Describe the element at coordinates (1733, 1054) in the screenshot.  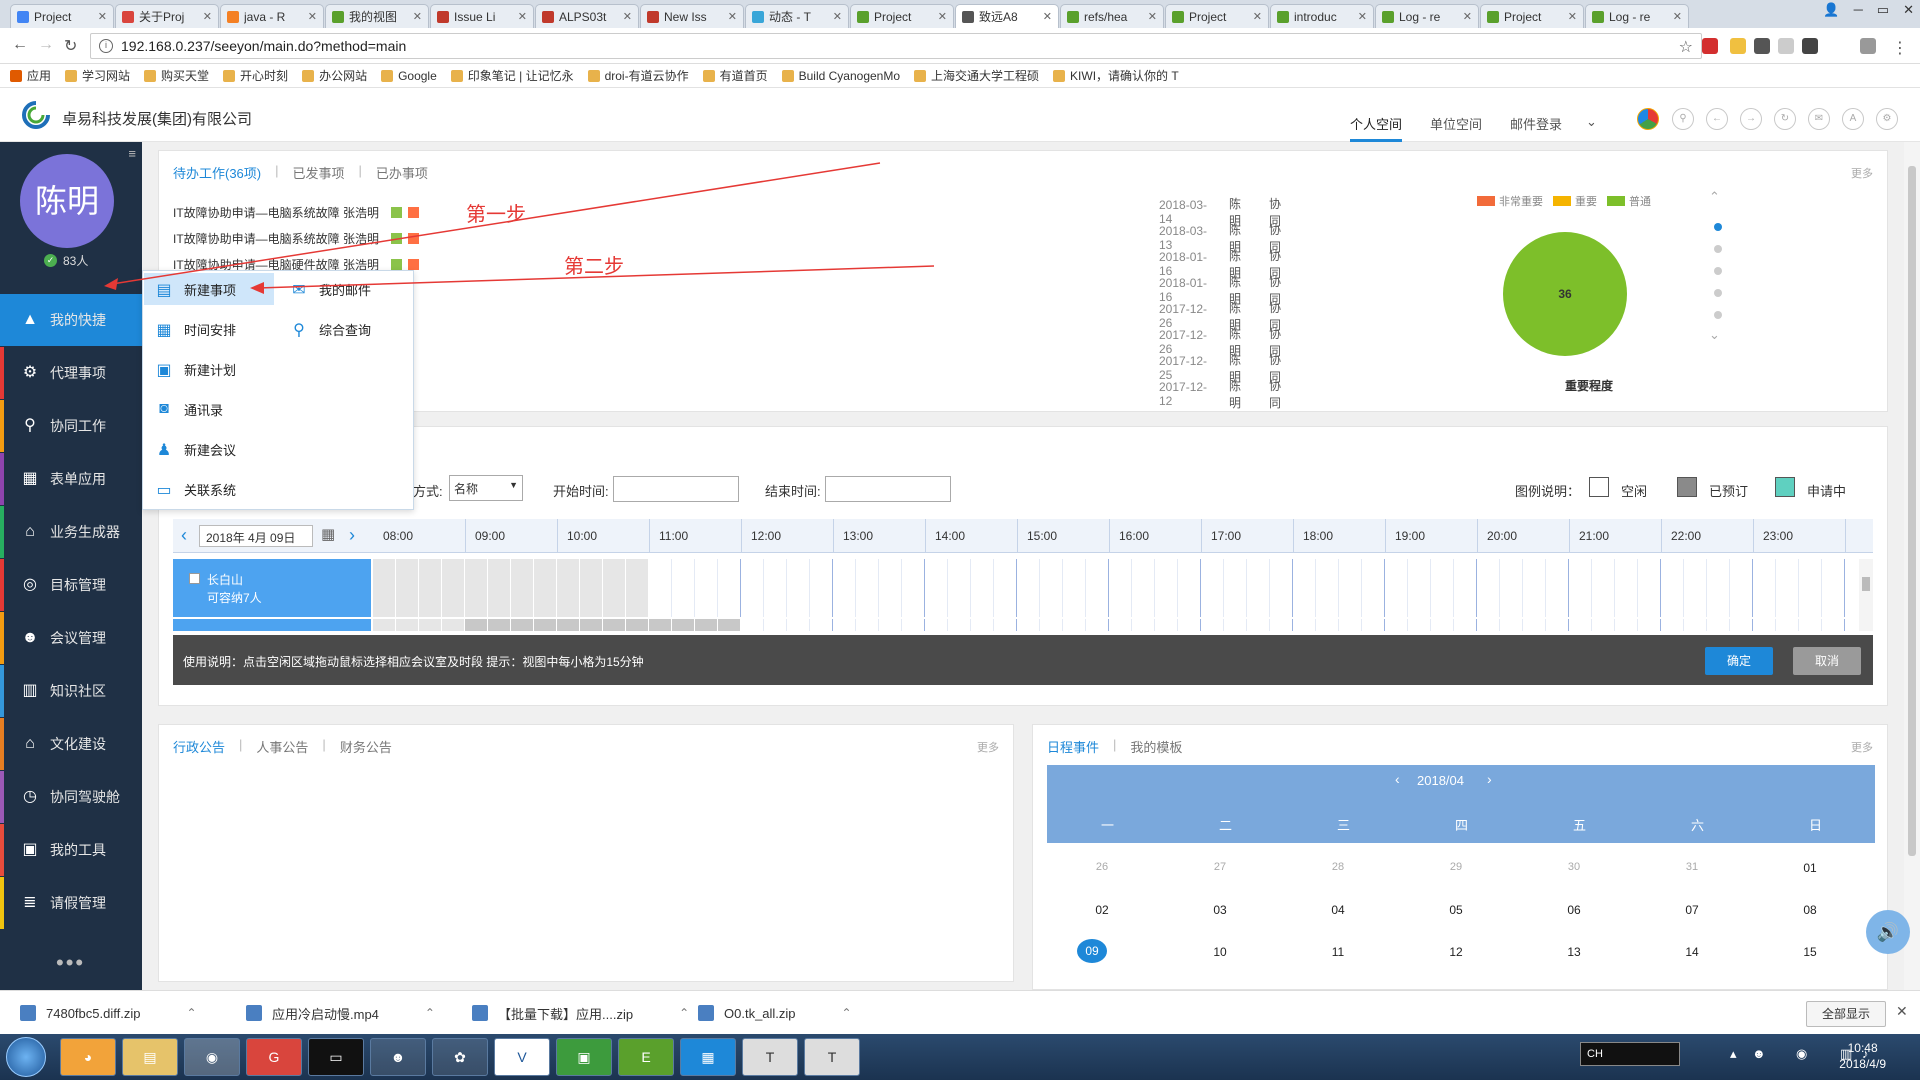
I see `tray-arrow-icon: ▴` at that location.